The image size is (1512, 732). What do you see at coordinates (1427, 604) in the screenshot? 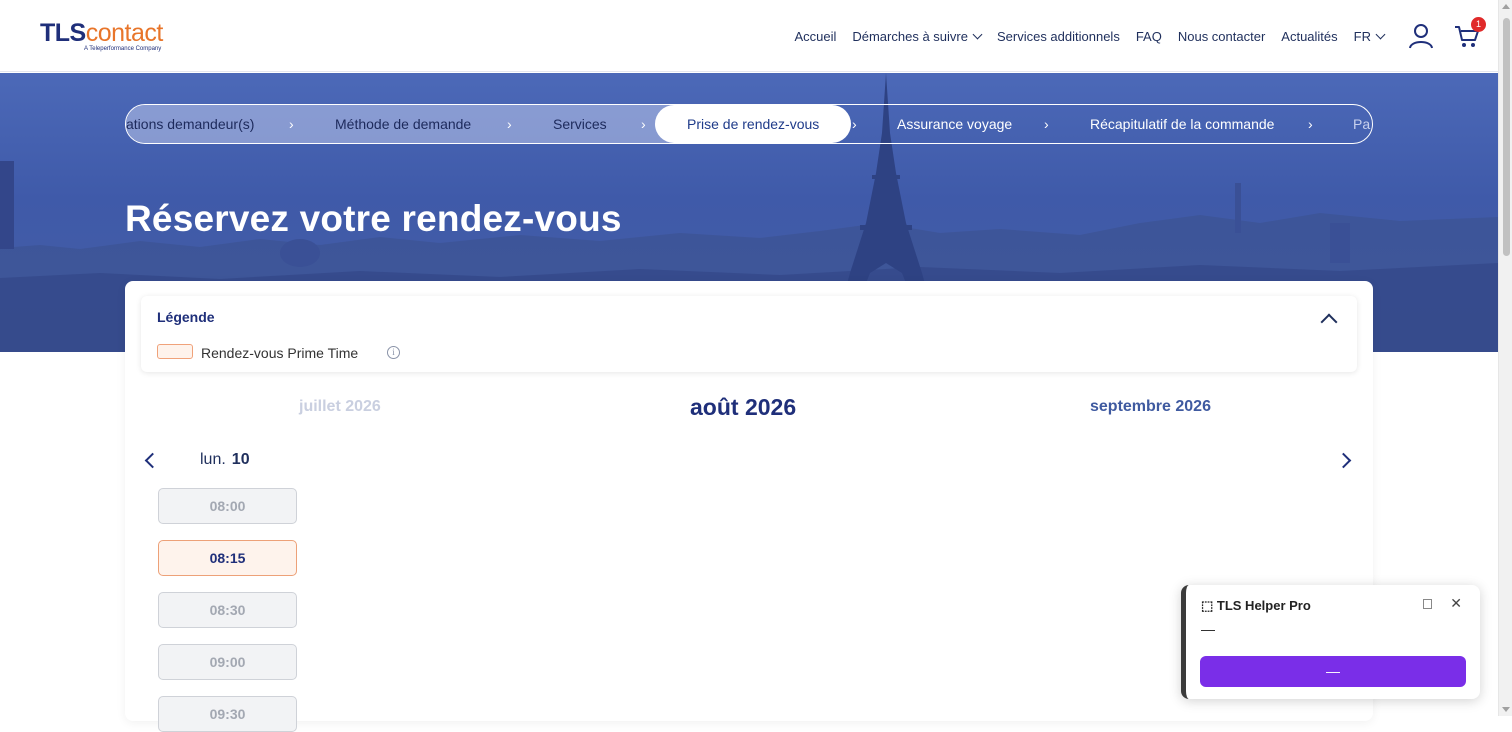
I see `minimize-icon` at bounding box center [1427, 604].